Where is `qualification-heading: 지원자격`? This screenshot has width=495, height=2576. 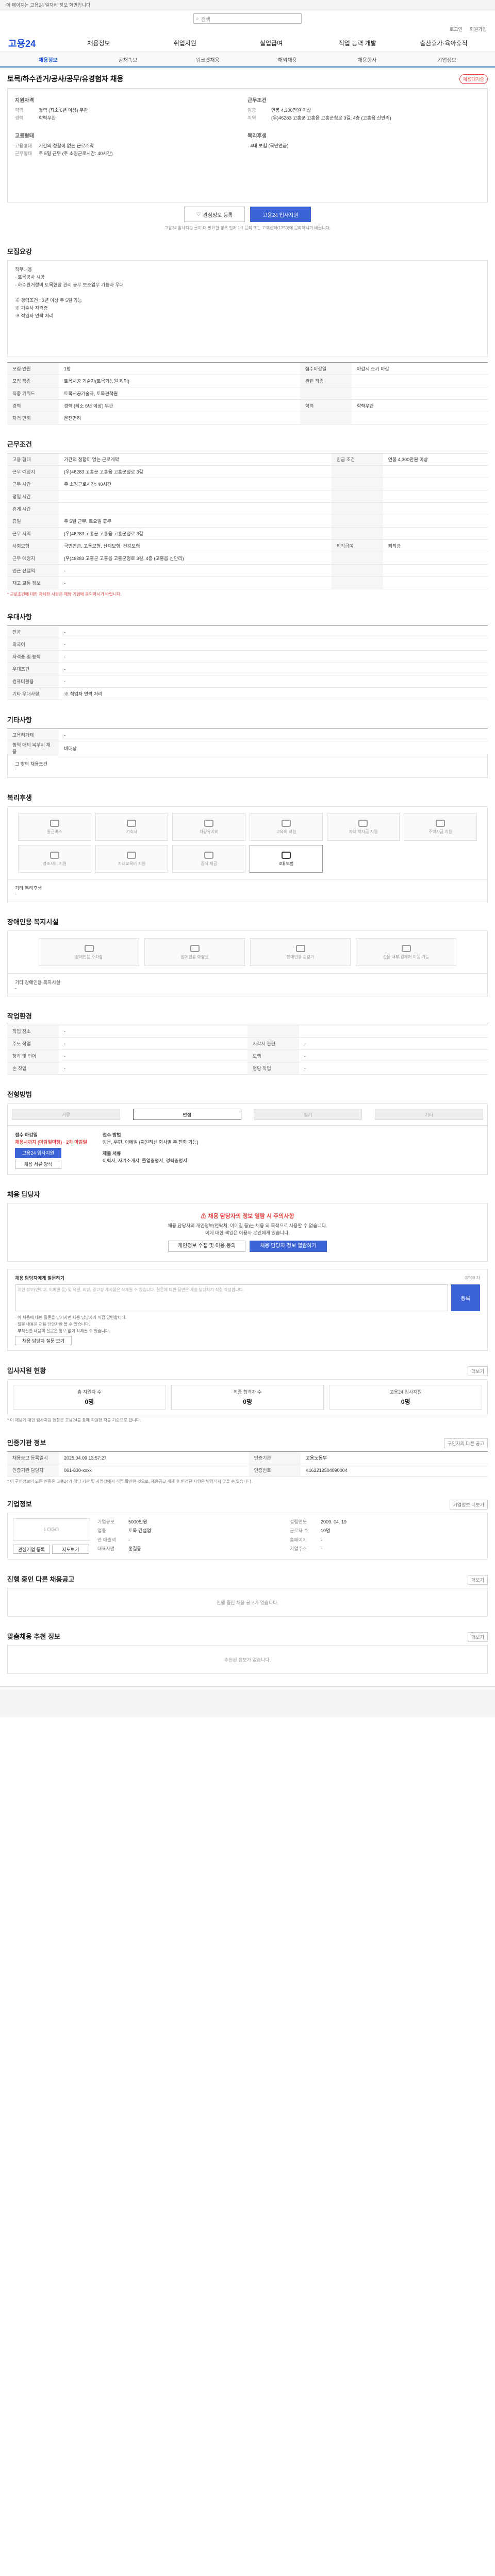 qualification-heading: 지원자격 is located at coordinates (24, 101).